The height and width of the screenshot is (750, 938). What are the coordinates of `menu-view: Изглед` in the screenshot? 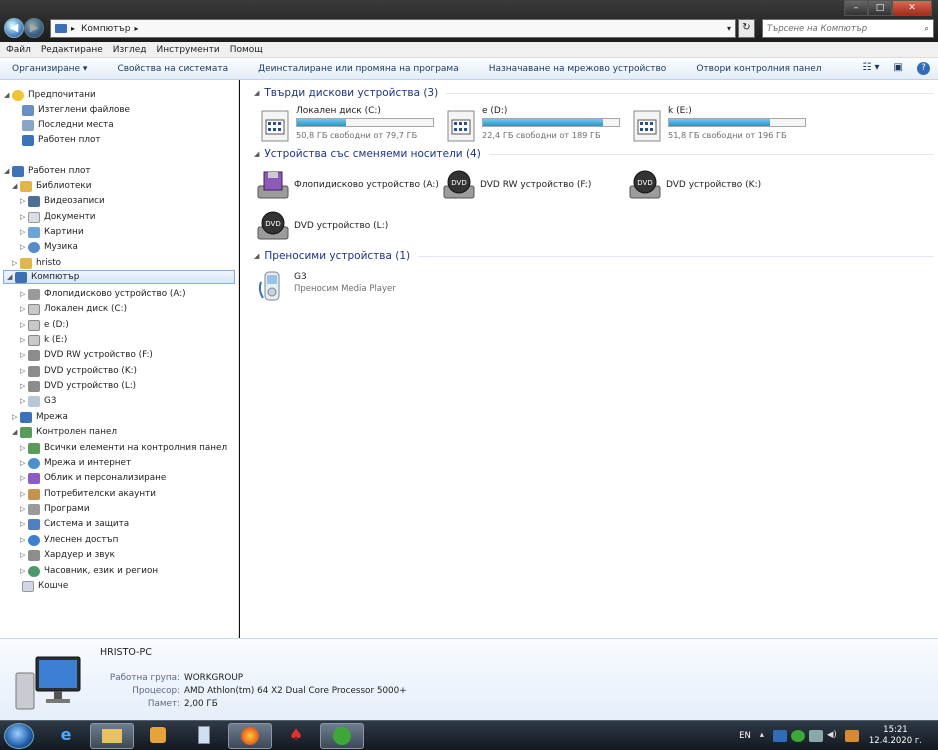 It's located at (130, 50).